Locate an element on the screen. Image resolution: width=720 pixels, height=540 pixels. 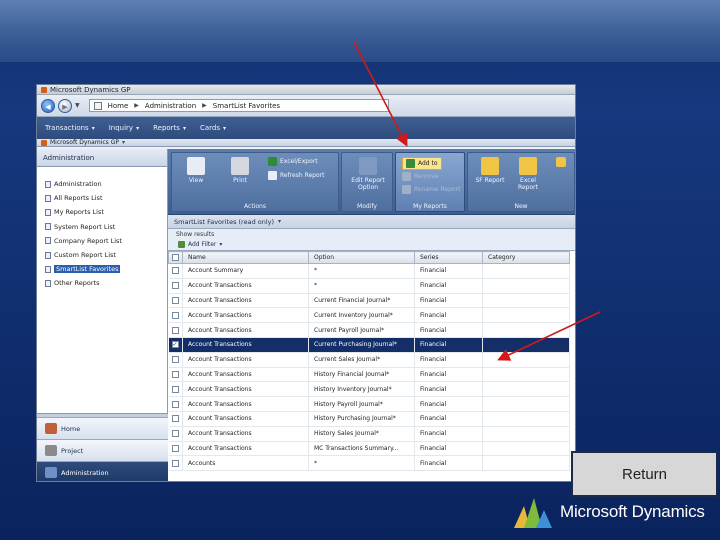
print-button: Print is located at coordinates (240, 170).